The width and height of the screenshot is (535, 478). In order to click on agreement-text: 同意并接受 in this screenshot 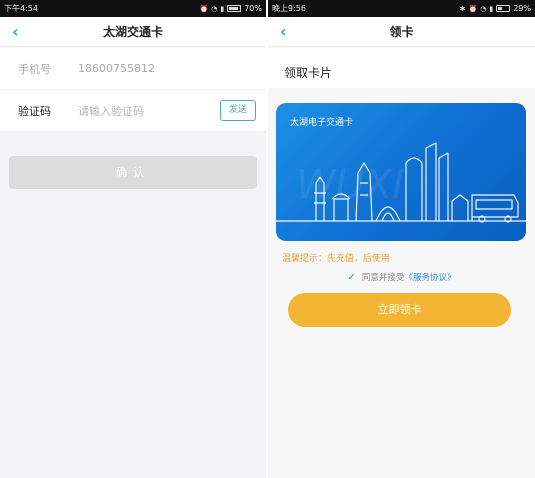, I will do `click(383, 278)`.